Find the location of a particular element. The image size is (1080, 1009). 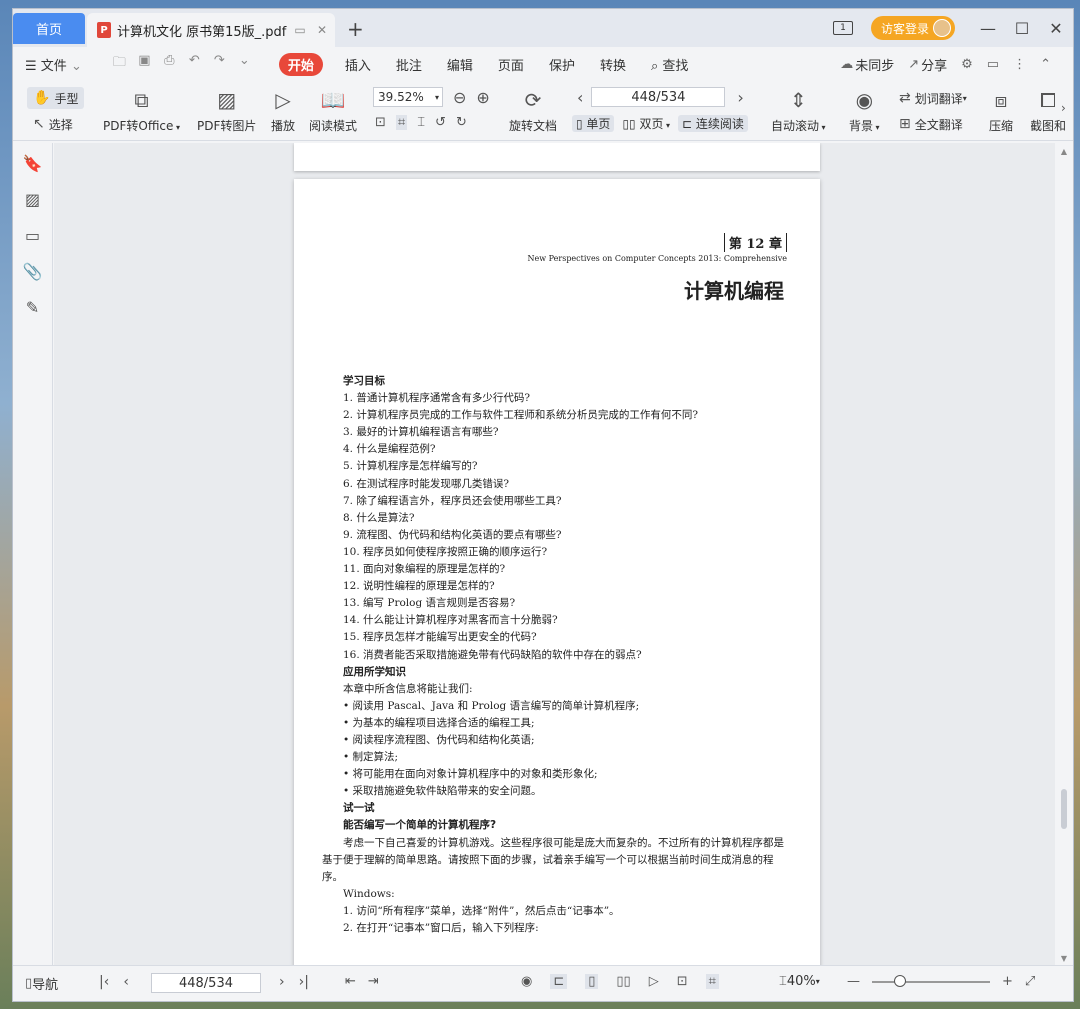

compress-button: ⧈ 压缩 is located at coordinates (1001, 109).